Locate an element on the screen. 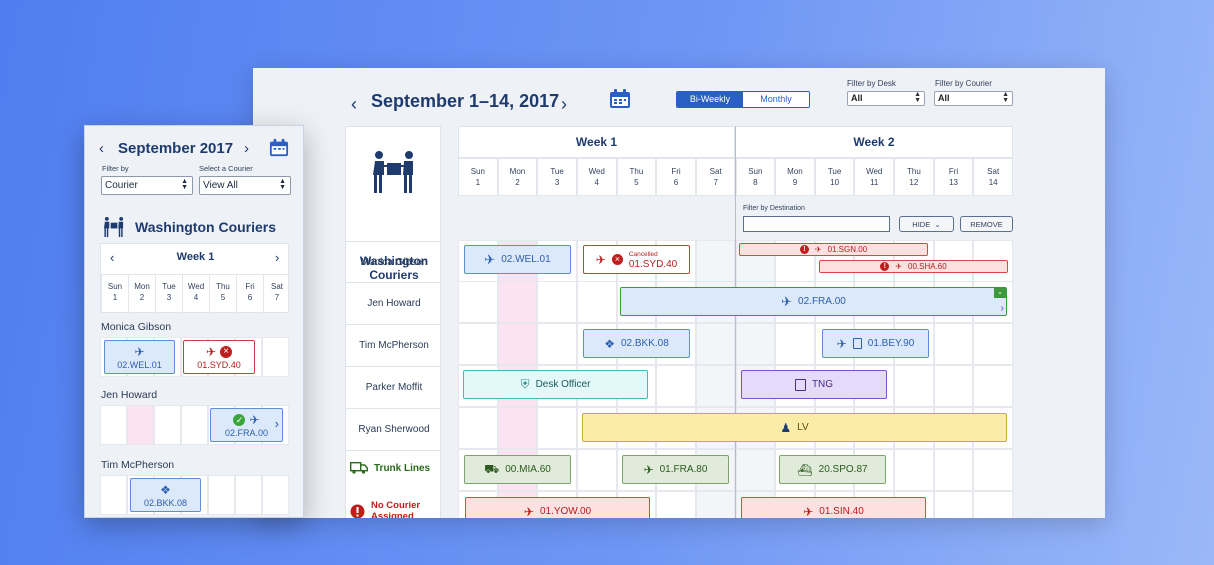  location-pin-icon: ❖ is located at coordinates (609, 343).